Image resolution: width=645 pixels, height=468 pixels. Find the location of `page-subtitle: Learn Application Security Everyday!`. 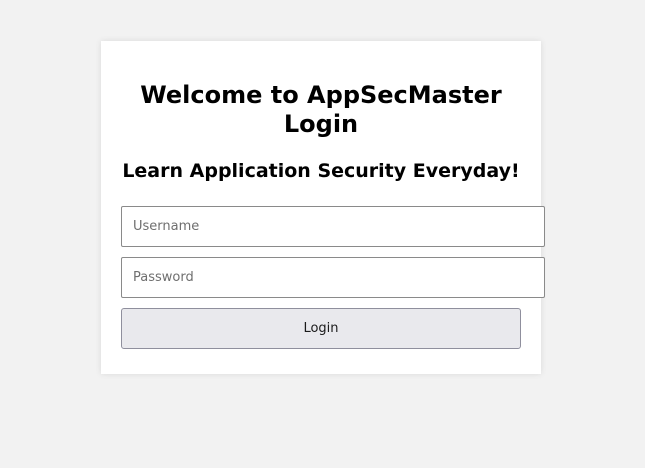

page-subtitle: Learn Application Security Everyday! is located at coordinates (321, 171).